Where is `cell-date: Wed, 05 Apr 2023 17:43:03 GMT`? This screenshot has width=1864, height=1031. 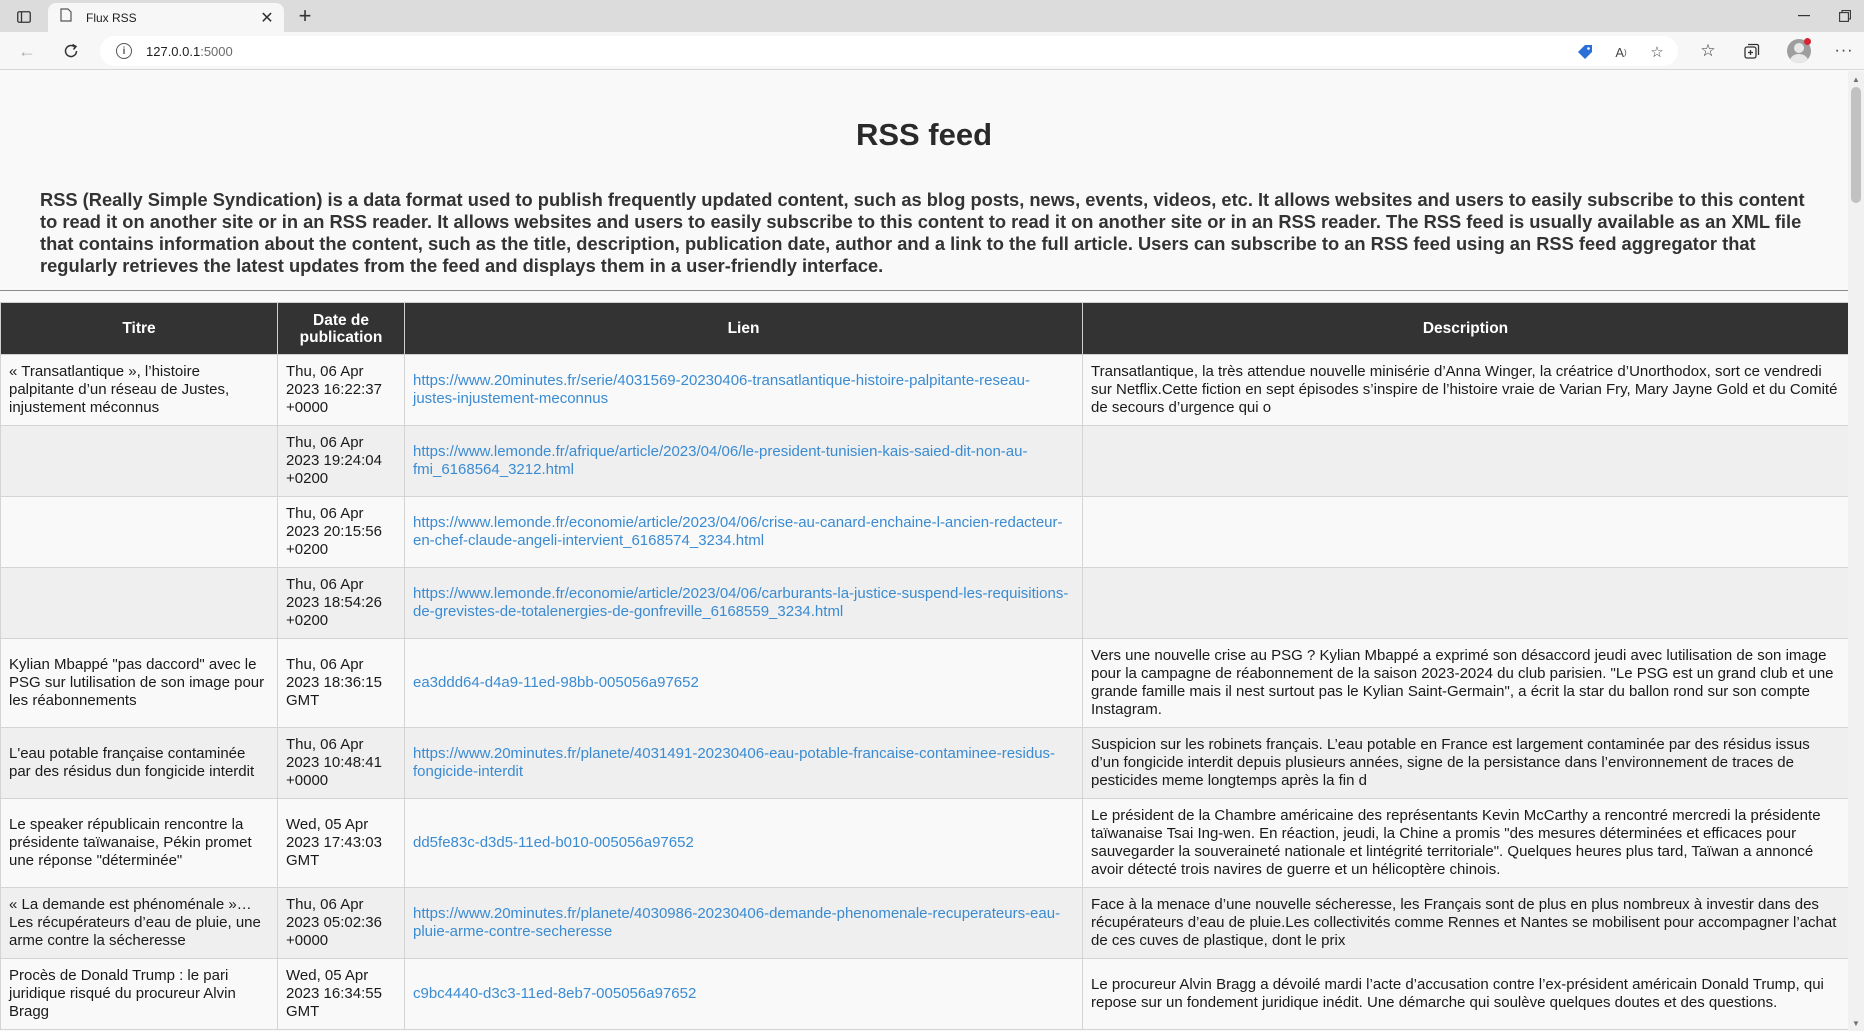
cell-date: Wed, 05 Apr 2023 17:43:03 GMT is located at coordinates (341, 843).